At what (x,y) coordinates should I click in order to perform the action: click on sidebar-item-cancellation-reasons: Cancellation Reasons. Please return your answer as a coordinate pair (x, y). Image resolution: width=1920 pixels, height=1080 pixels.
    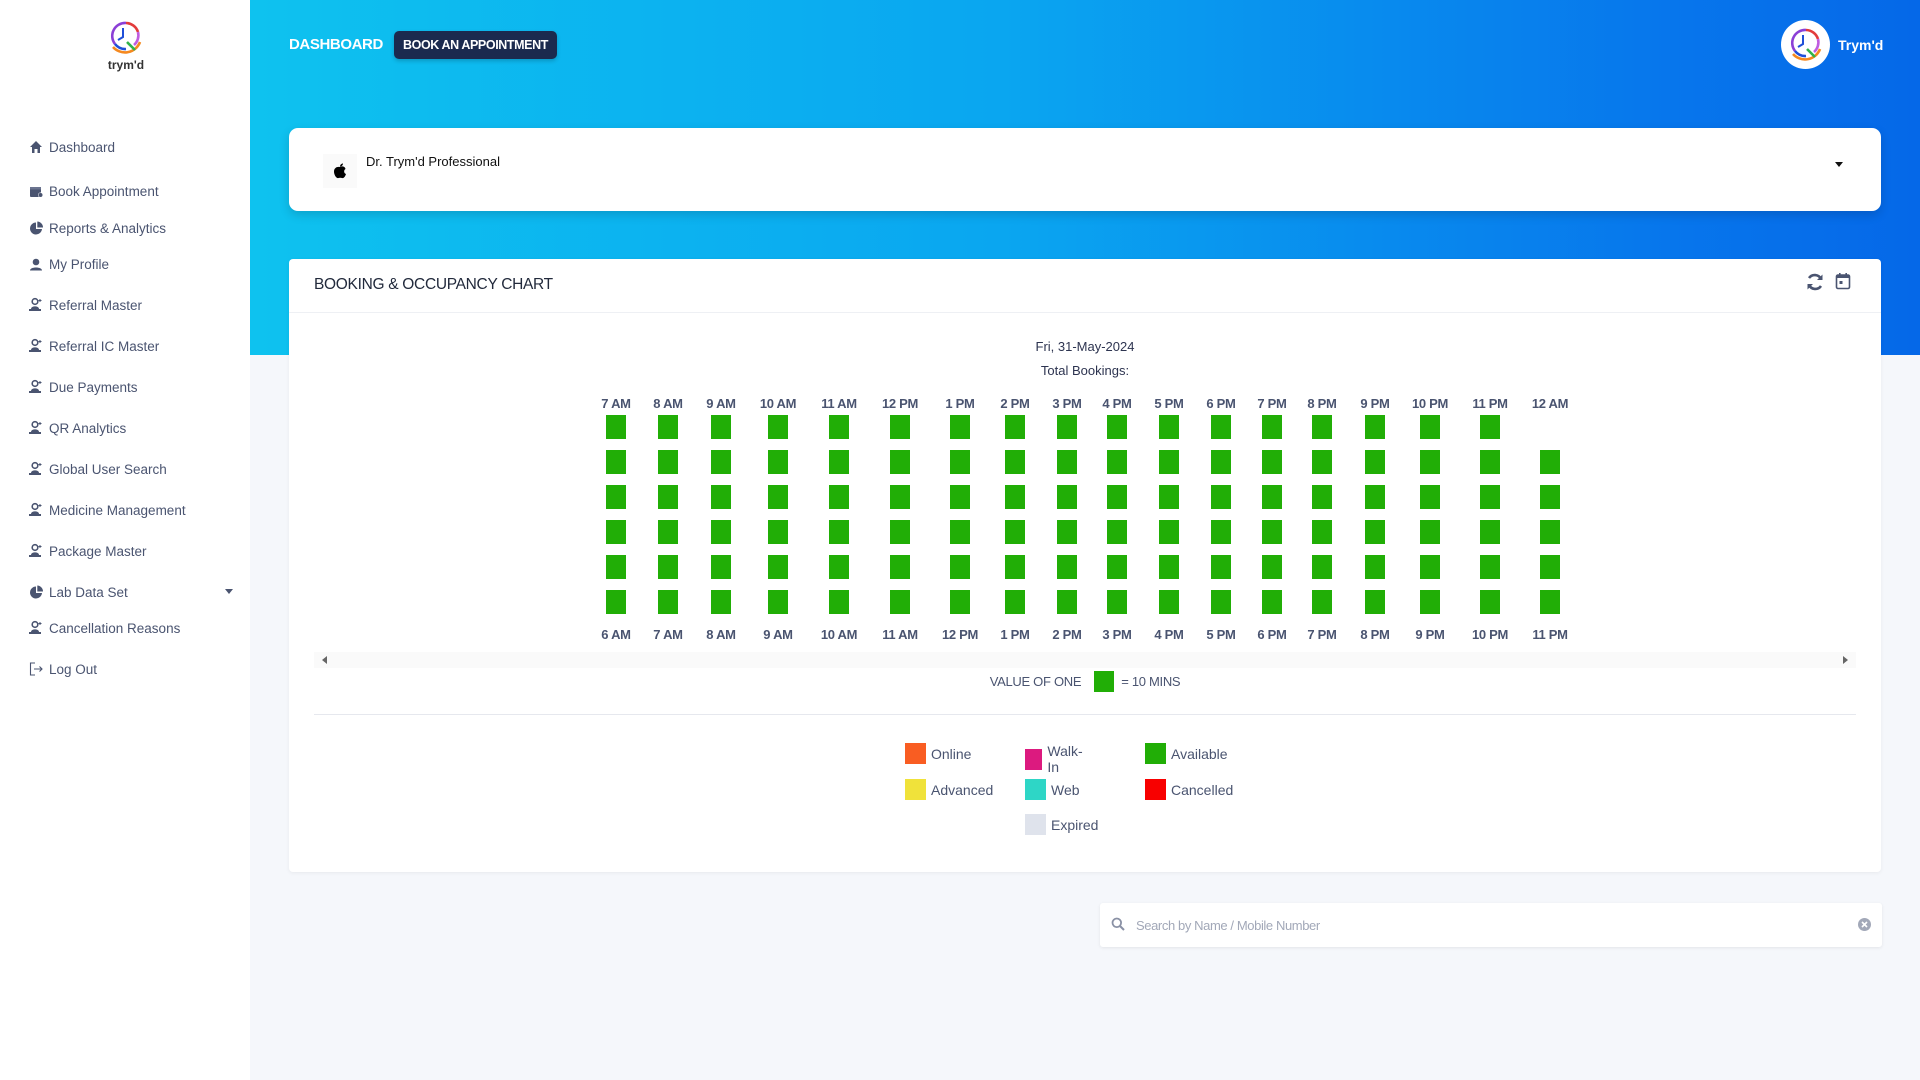
    Looking at the image, I should click on (130, 628).